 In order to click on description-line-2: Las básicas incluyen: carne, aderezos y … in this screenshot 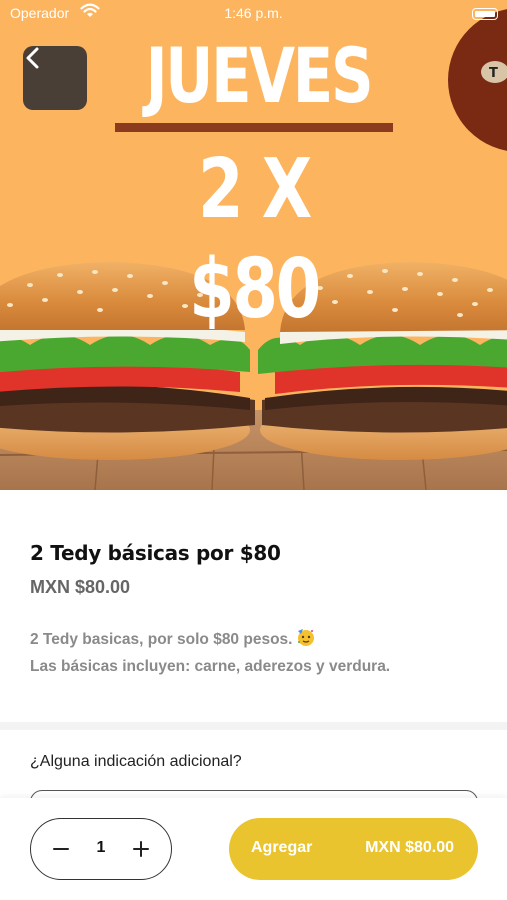, I will do `click(210, 666)`.